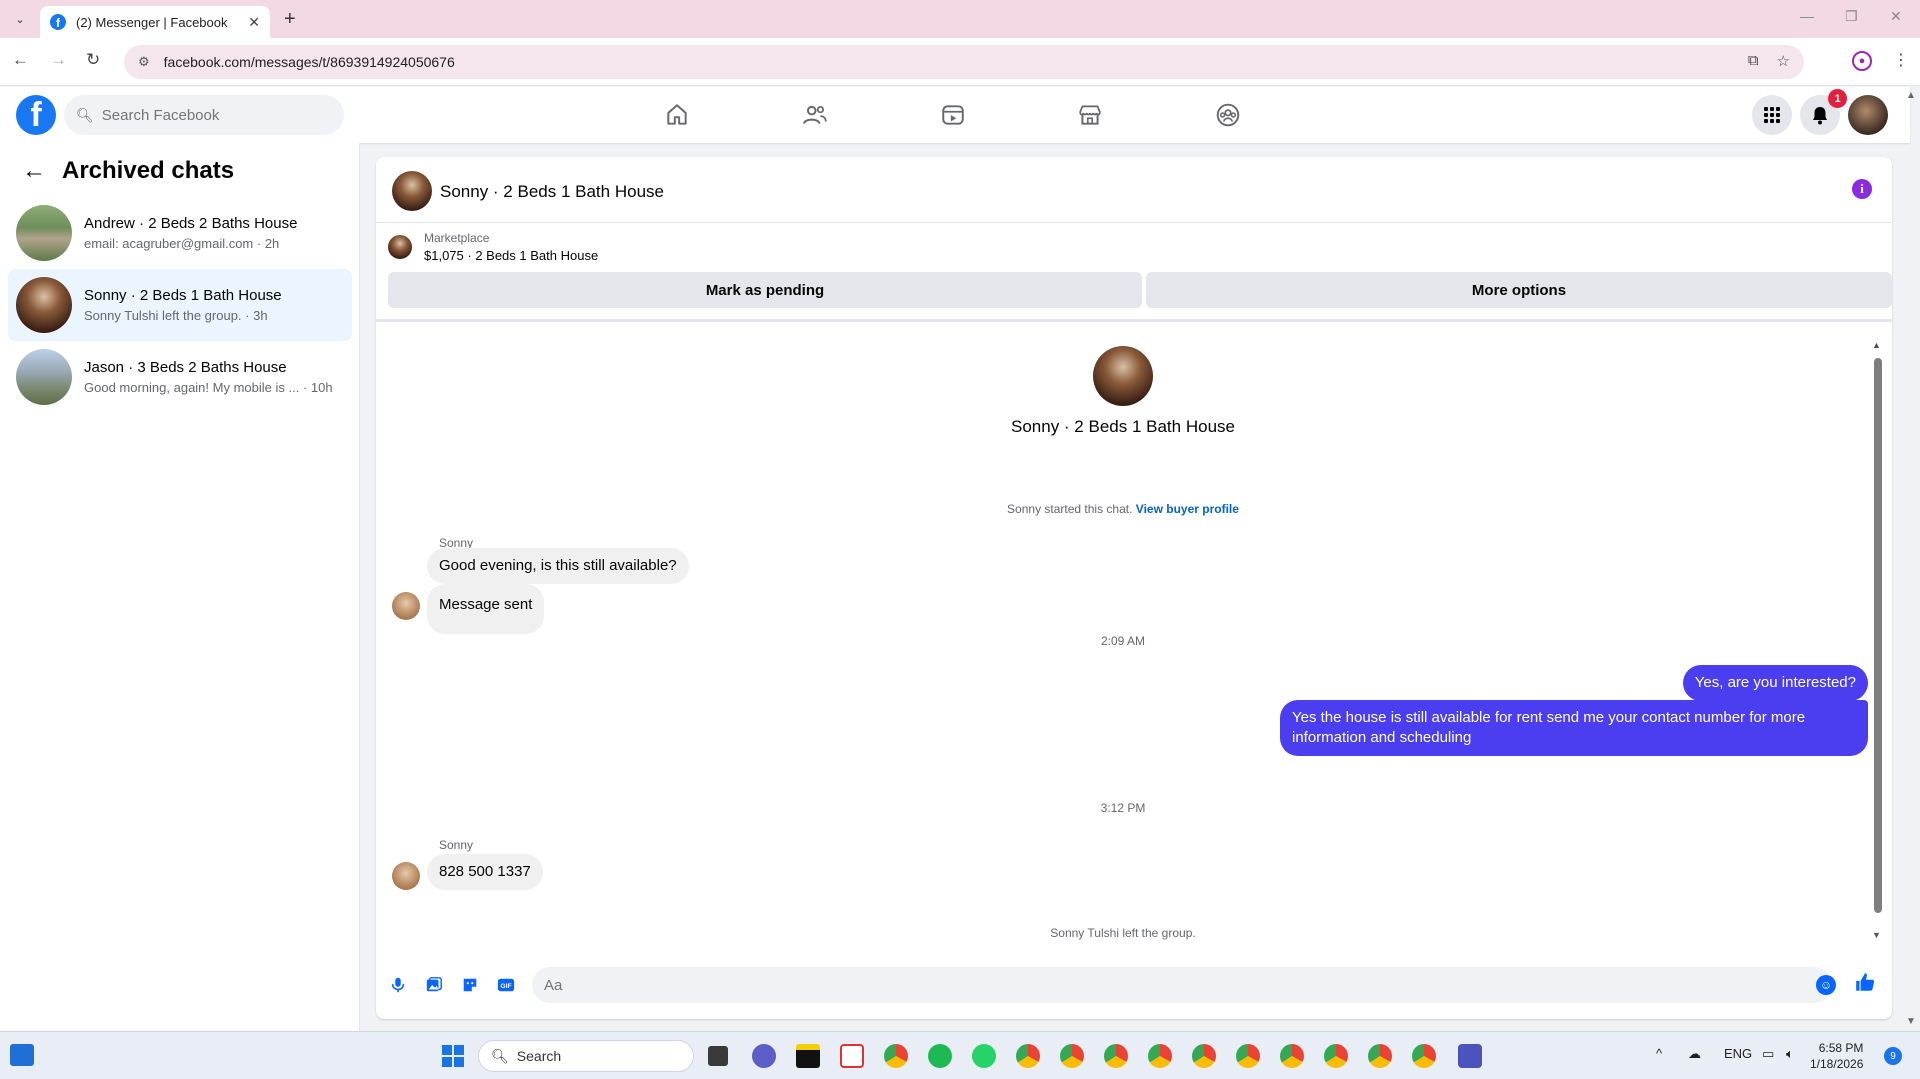 Image resolution: width=1920 pixels, height=1079 pixels. What do you see at coordinates (1775, 683) in the screenshot?
I see `outgoing-message: Yes, are you interested?` at bounding box center [1775, 683].